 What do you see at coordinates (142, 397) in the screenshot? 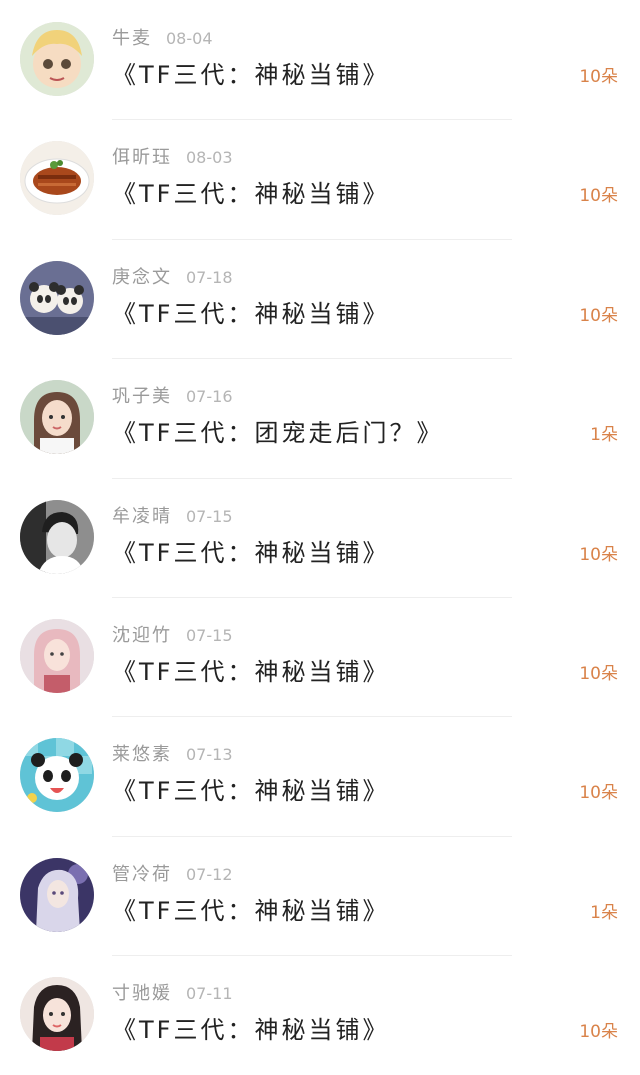
I see `user-name: 巩子美` at bounding box center [142, 397].